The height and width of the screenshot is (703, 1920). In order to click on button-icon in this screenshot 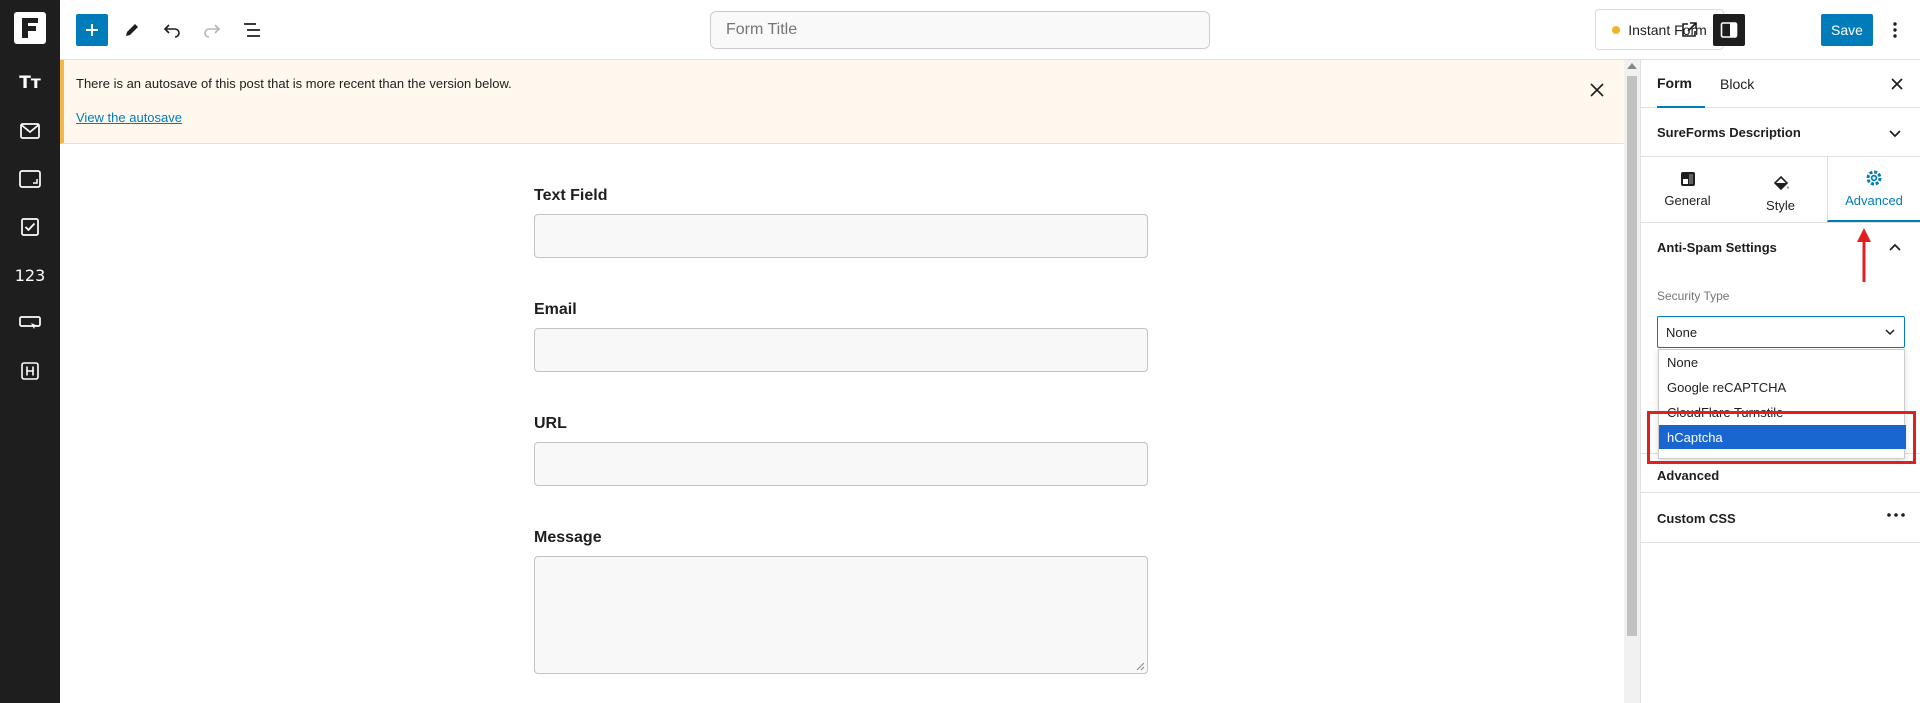, I will do `click(30, 323)`.